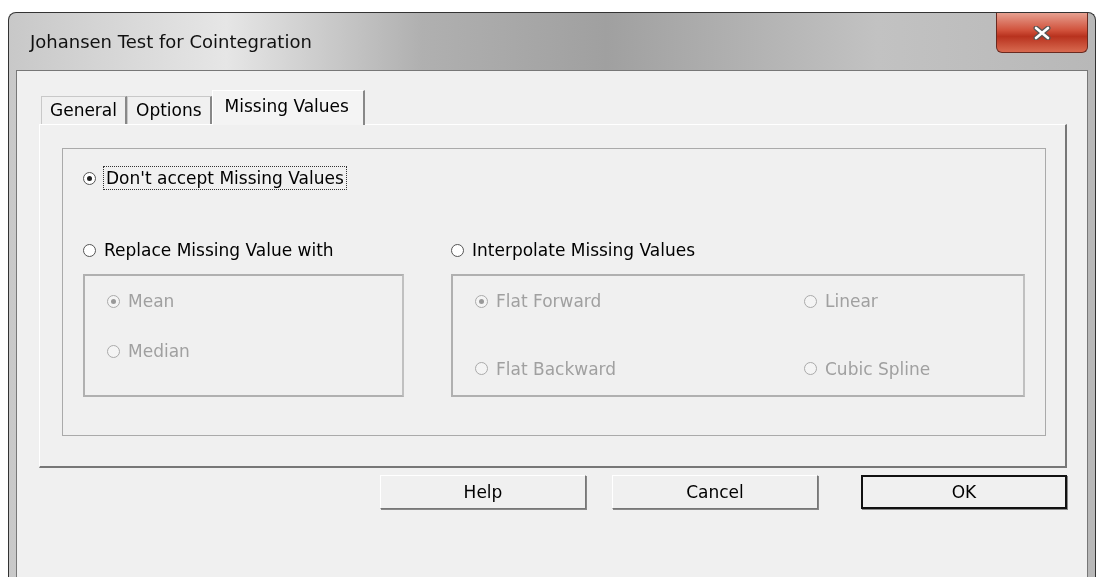 The width and height of the screenshot is (1100, 577). What do you see at coordinates (84, 110) in the screenshot?
I see `tab: General` at bounding box center [84, 110].